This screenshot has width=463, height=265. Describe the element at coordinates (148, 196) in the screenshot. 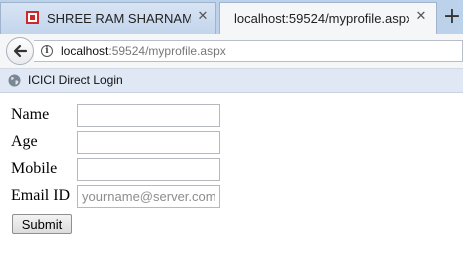

I see `email-field` at that location.